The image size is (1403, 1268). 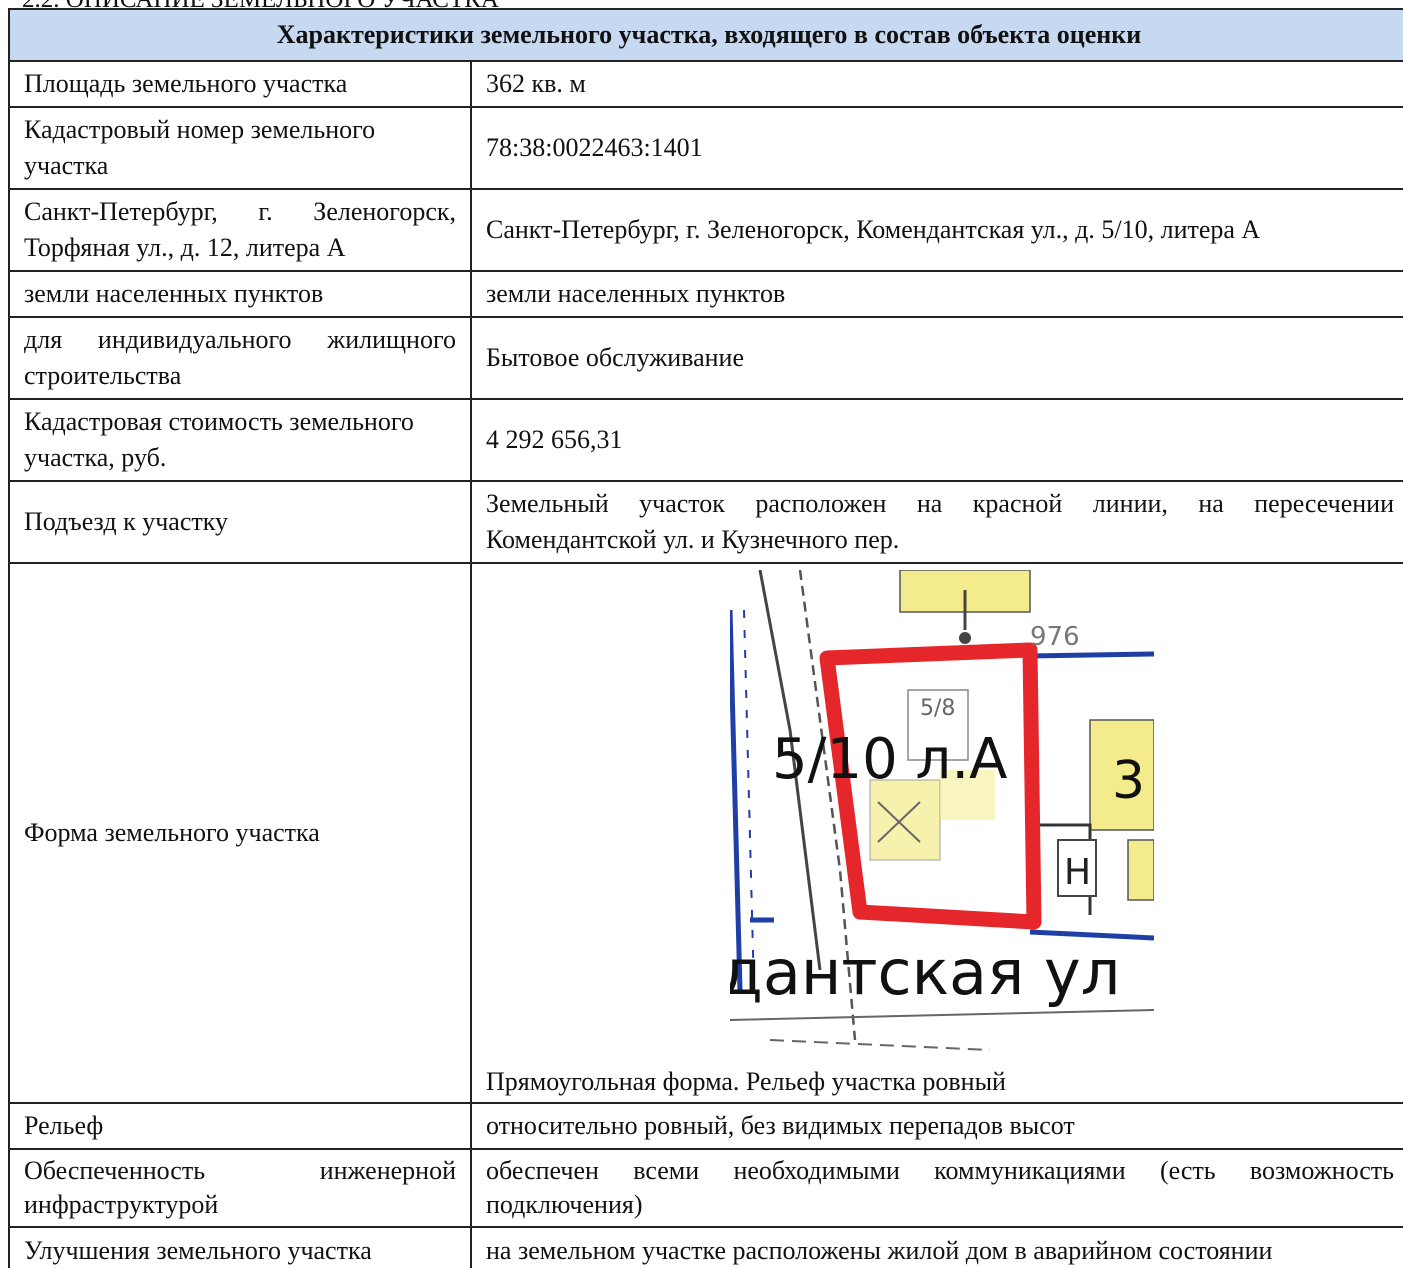 What do you see at coordinates (936, 358) in the screenshot?
I see `row-value: Бытовое обслуживание` at bounding box center [936, 358].